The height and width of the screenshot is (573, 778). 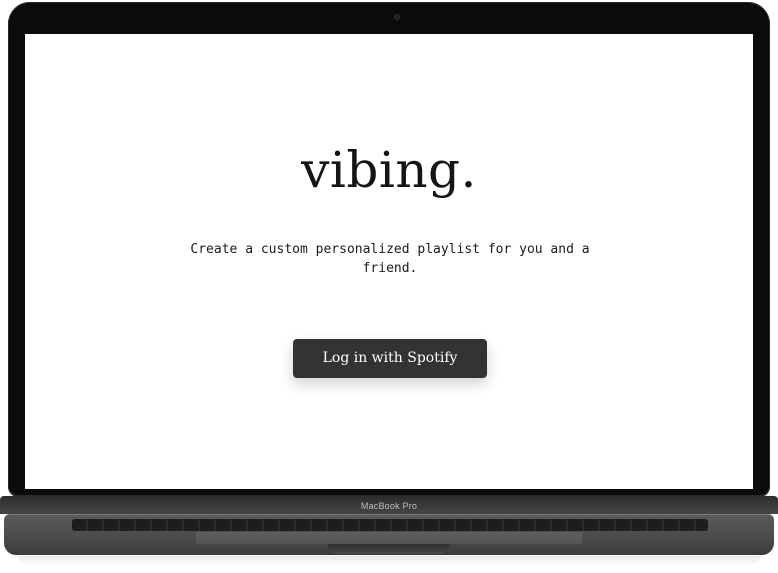 What do you see at coordinates (390, 525) in the screenshot?
I see `keyboard-strip` at bounding box center [390, 525].